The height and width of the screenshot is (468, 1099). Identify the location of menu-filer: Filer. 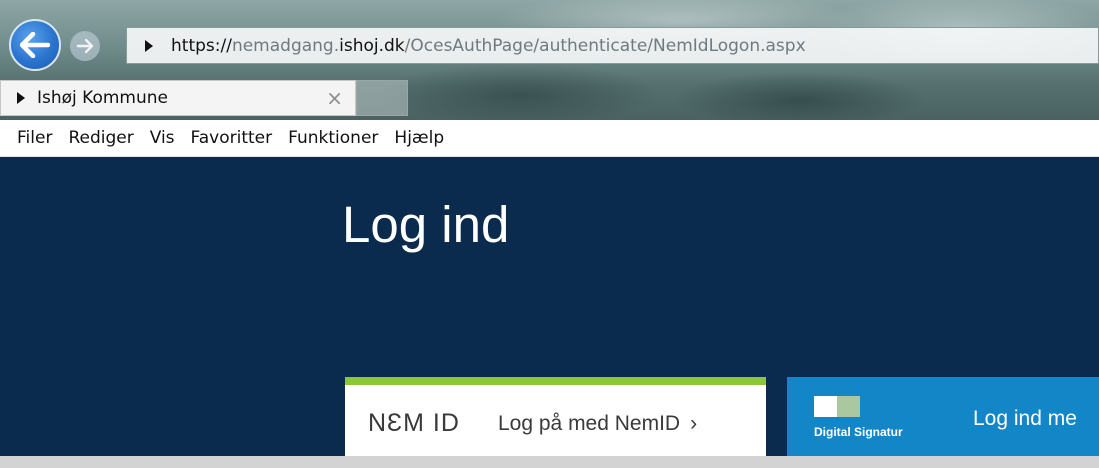
(34, 138).